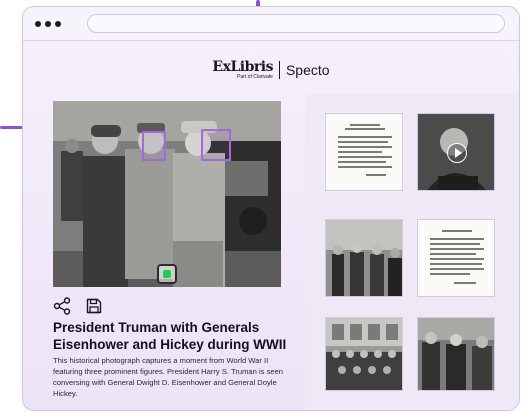  I want to click on exlibris-logo: ExLibris Part of Clarivate, so click(242, 70).